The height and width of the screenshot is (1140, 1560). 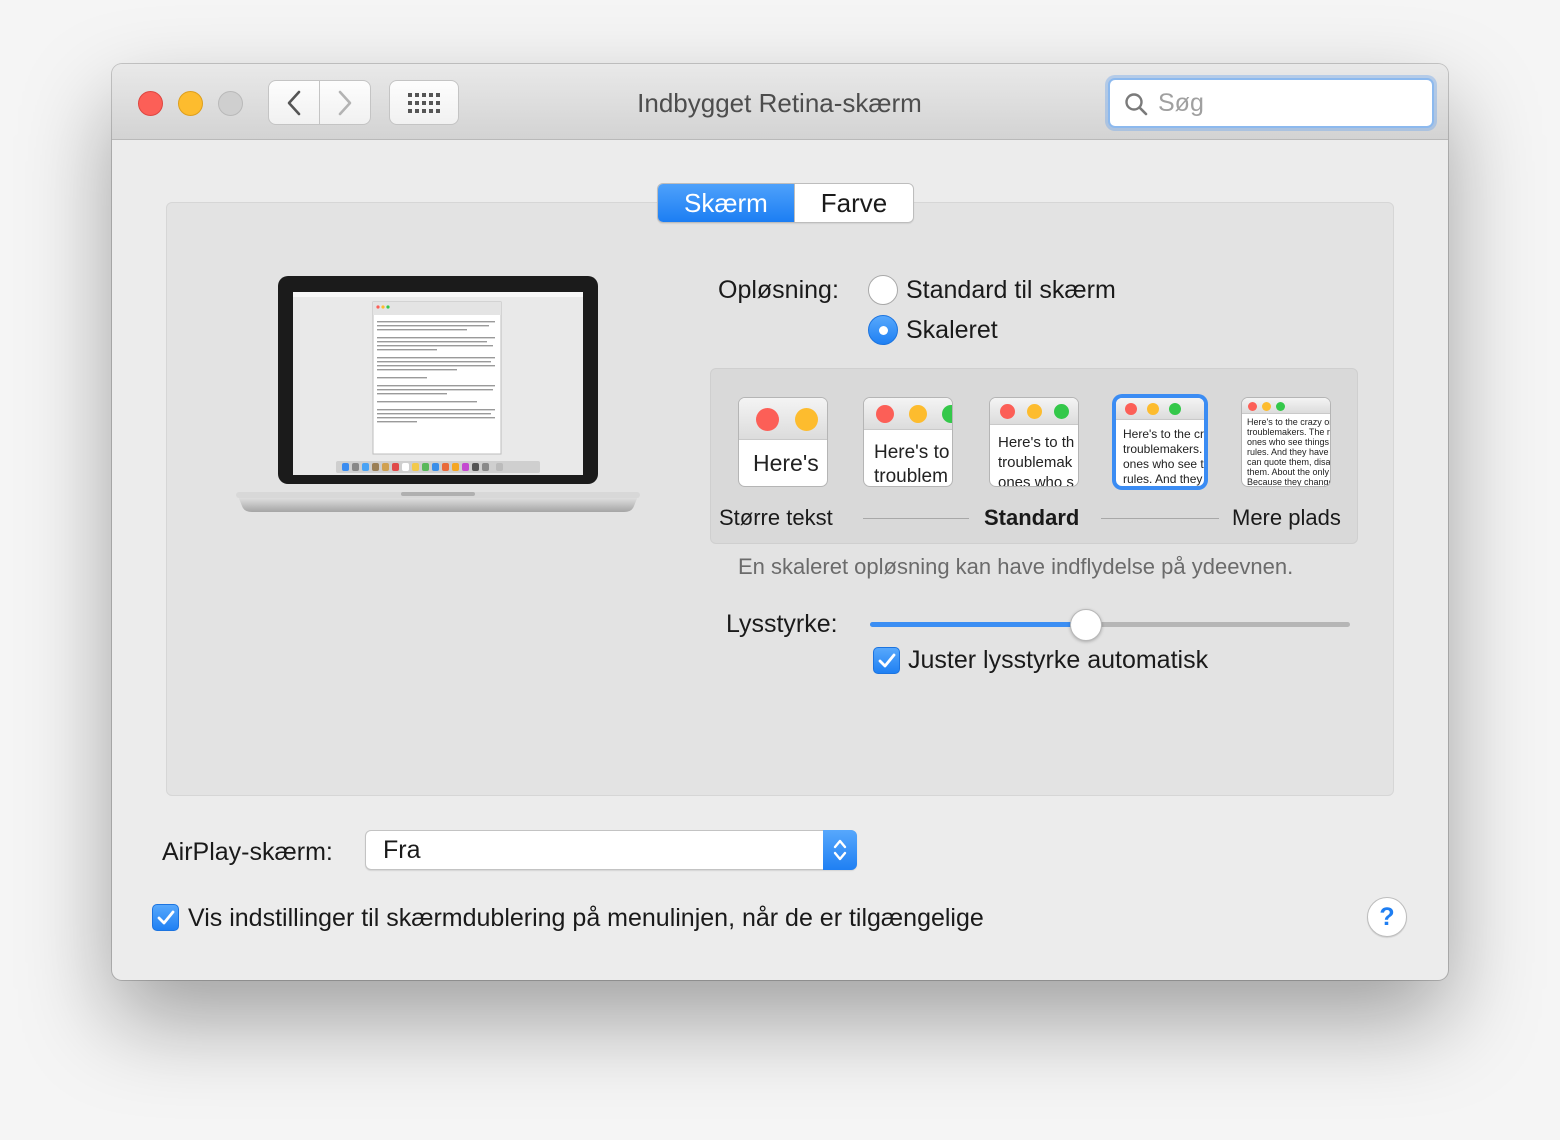 I want to click on navigation-buttons, so click(x=319, y=102).